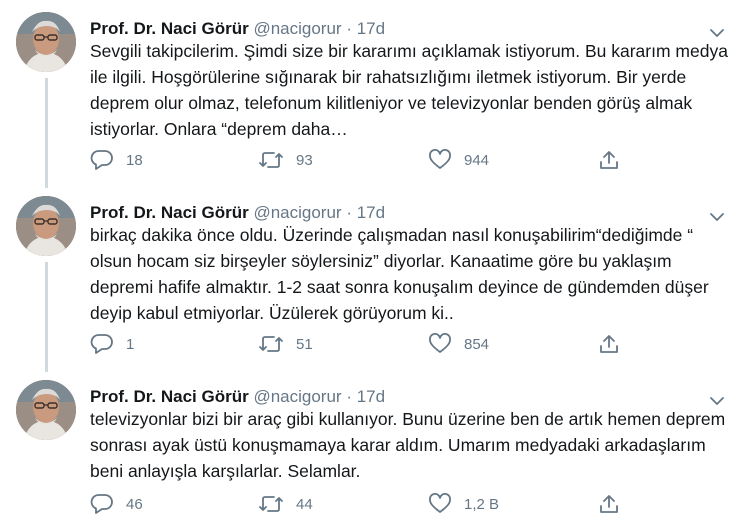 Image resolution: width=745 pixels, height=530 pixels. I want to click on reply-count: 46, so click(134, 504).